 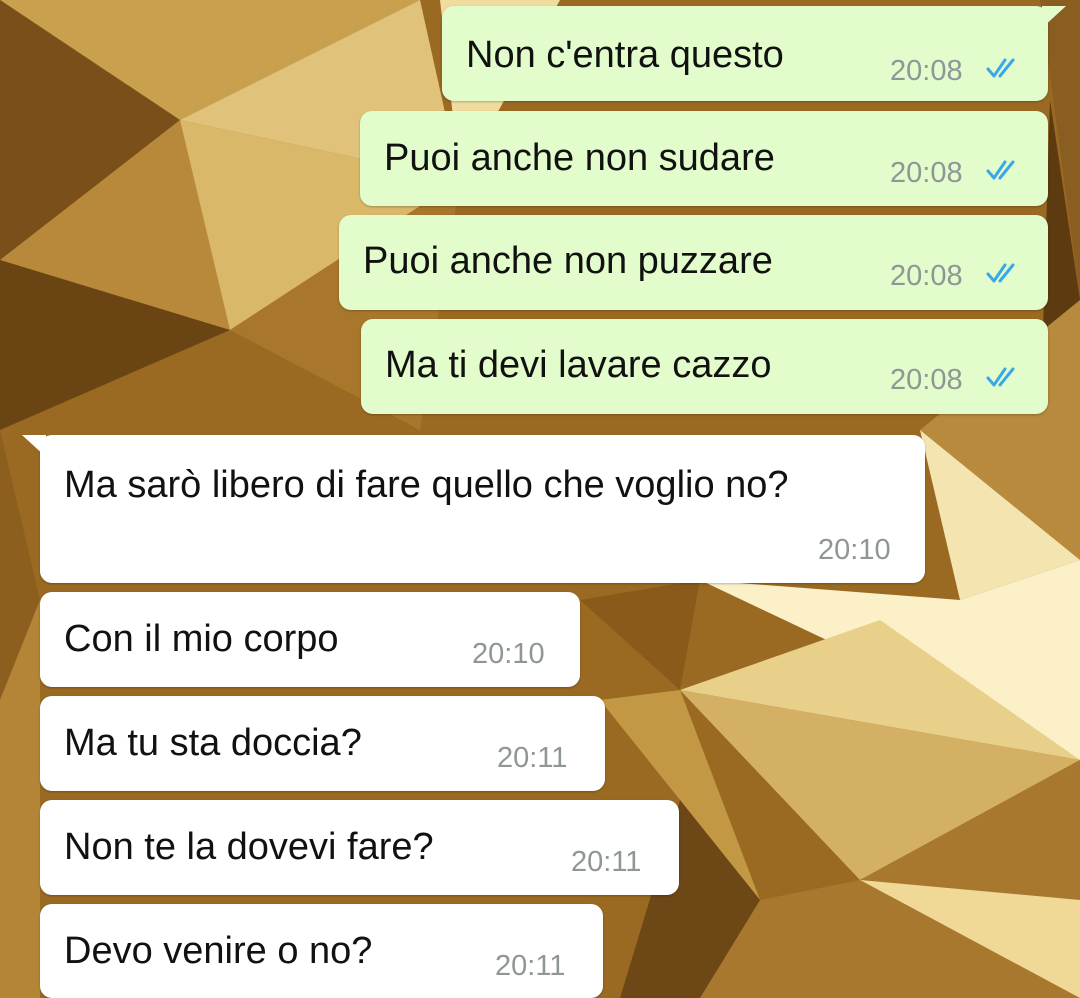 What do you see at coordinates (568, 261) in the screenshot?
I see `message-text: Puoi anche non puzzare` at bounding box center [568, 261].